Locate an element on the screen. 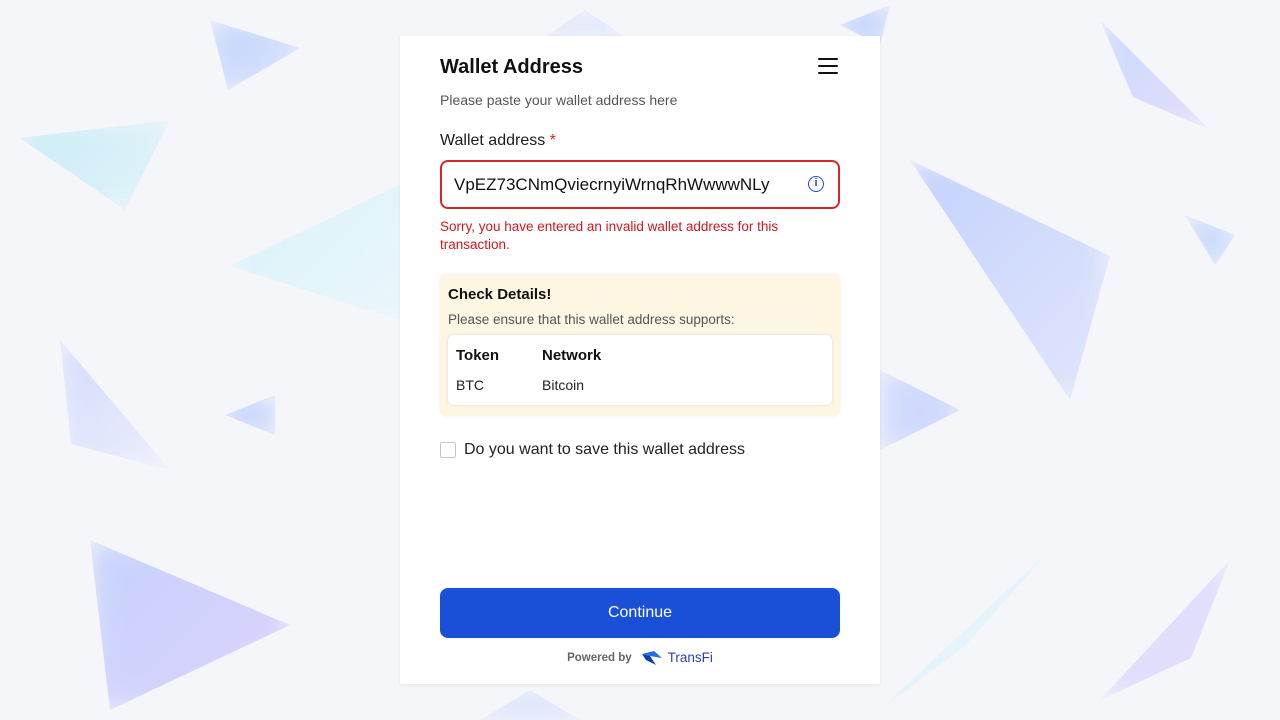 This screenshot has width=1280, height=720. wallet-address-label: Wallet address * is located at coordinates (640, 141).